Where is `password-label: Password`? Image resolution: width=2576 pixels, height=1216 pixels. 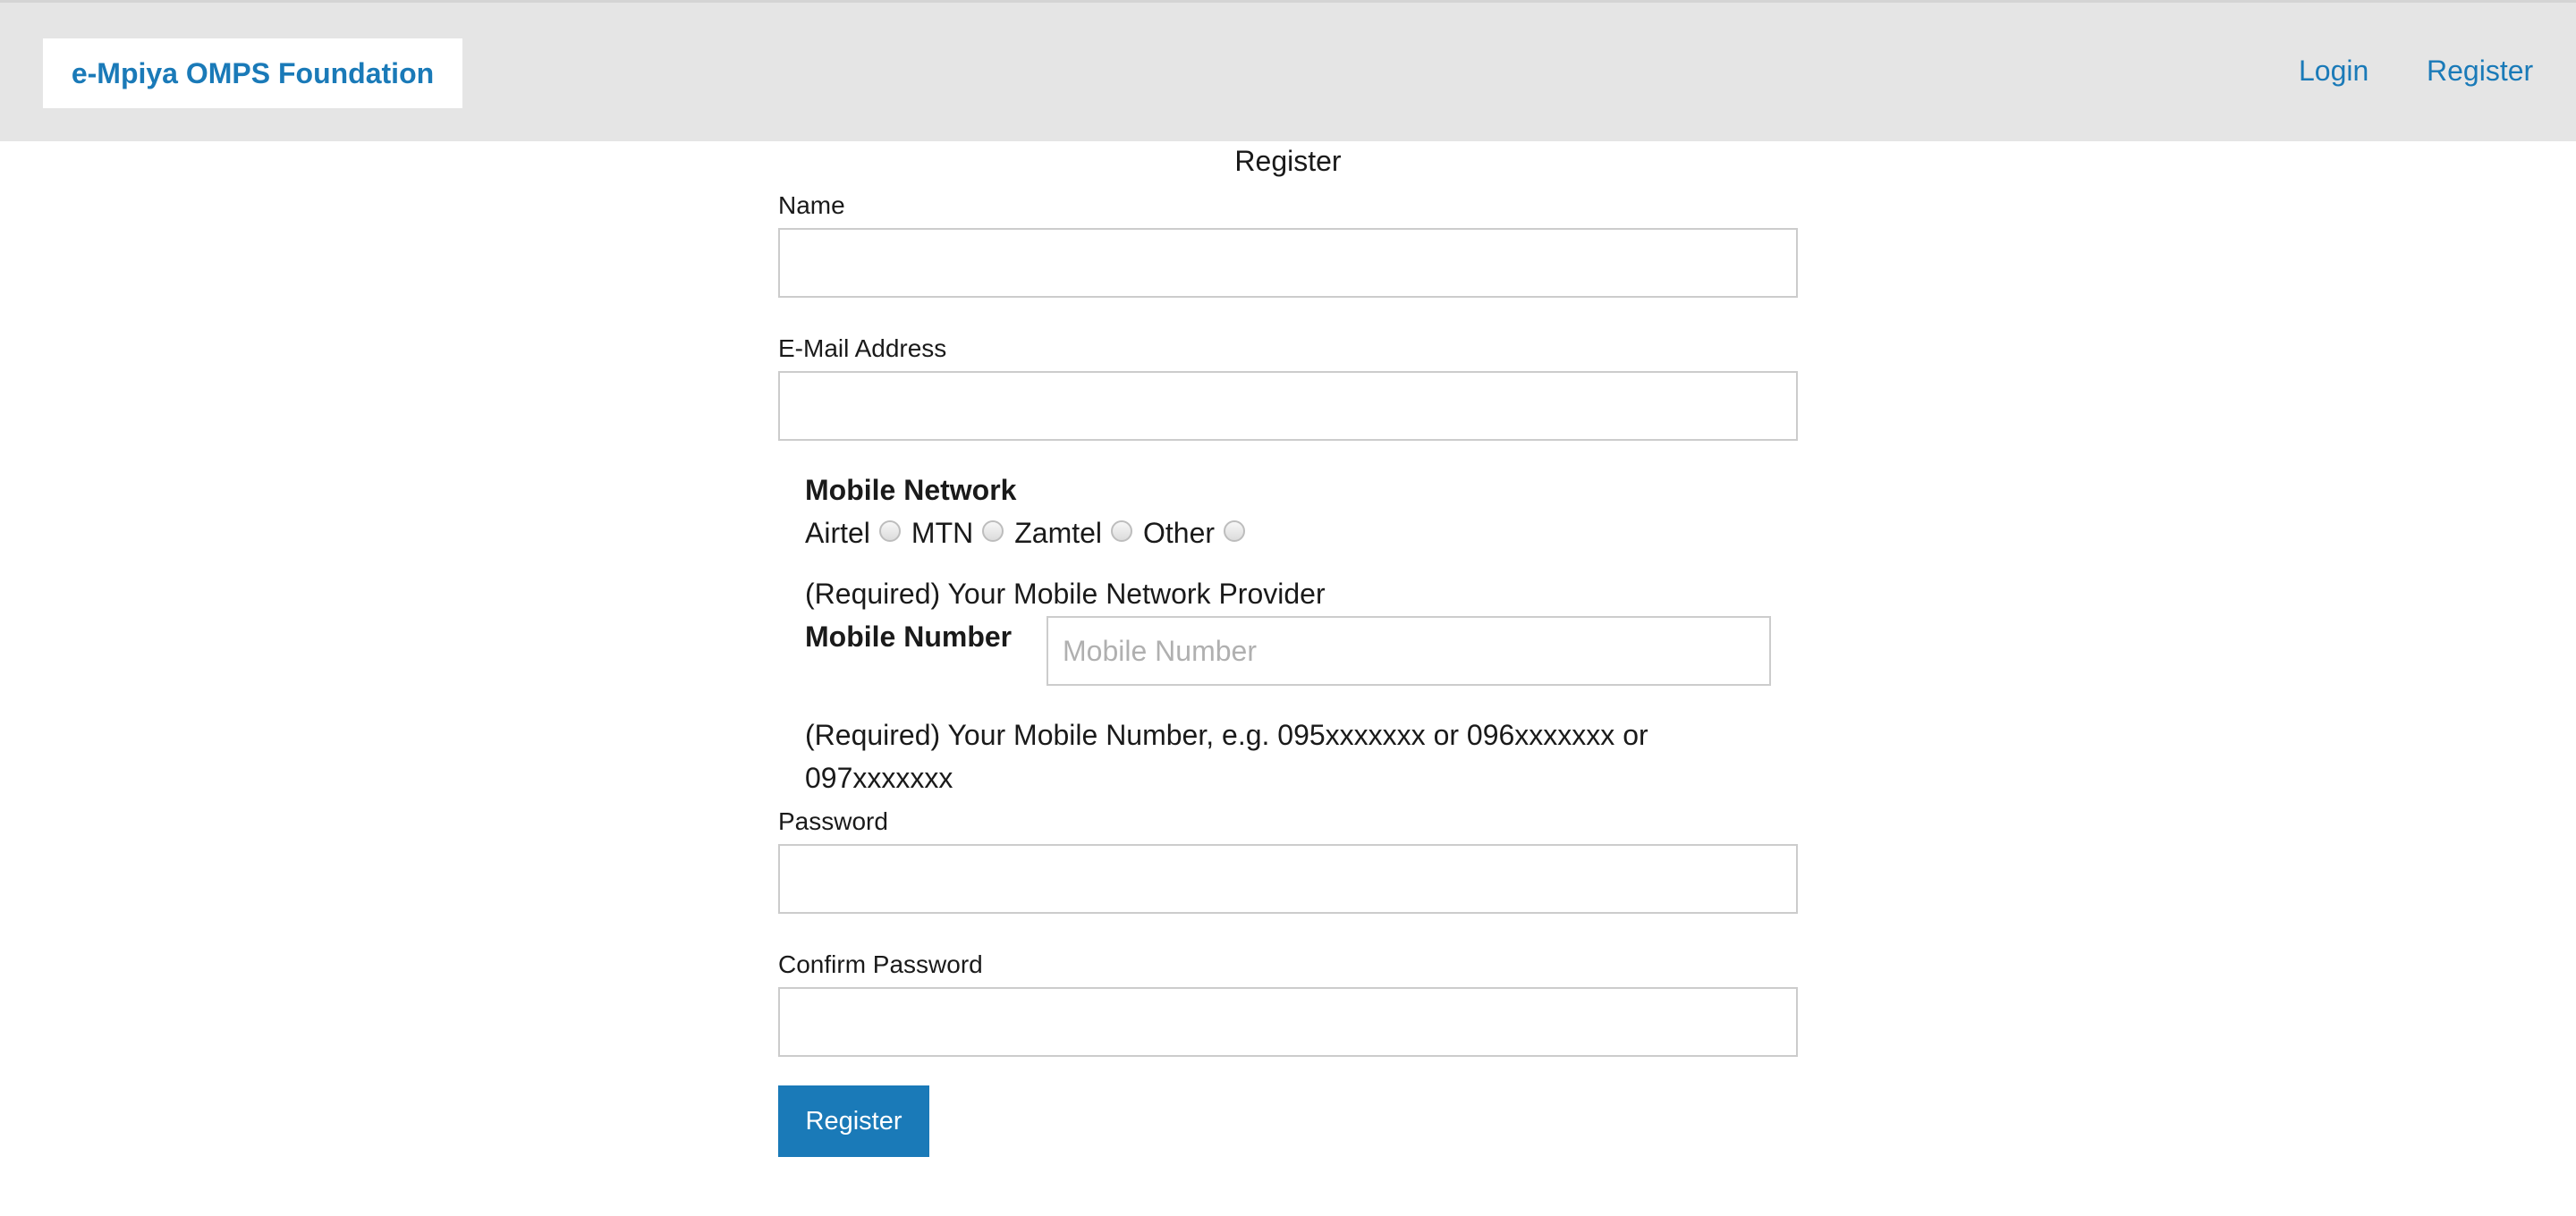
password-label: Password is located at coordinates (833, 821).